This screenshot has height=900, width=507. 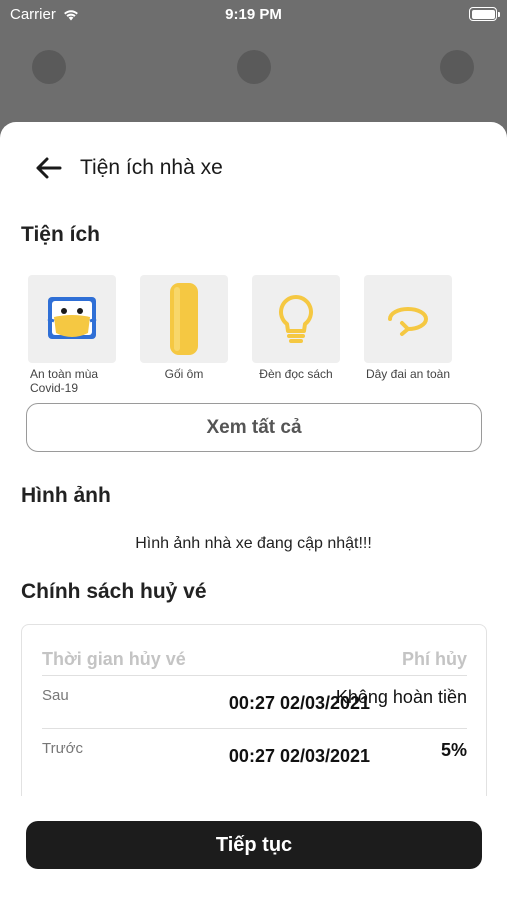 I want to click on amenity-item-seatbelt: Dây đai an toàn, so click(x=408, y=328).